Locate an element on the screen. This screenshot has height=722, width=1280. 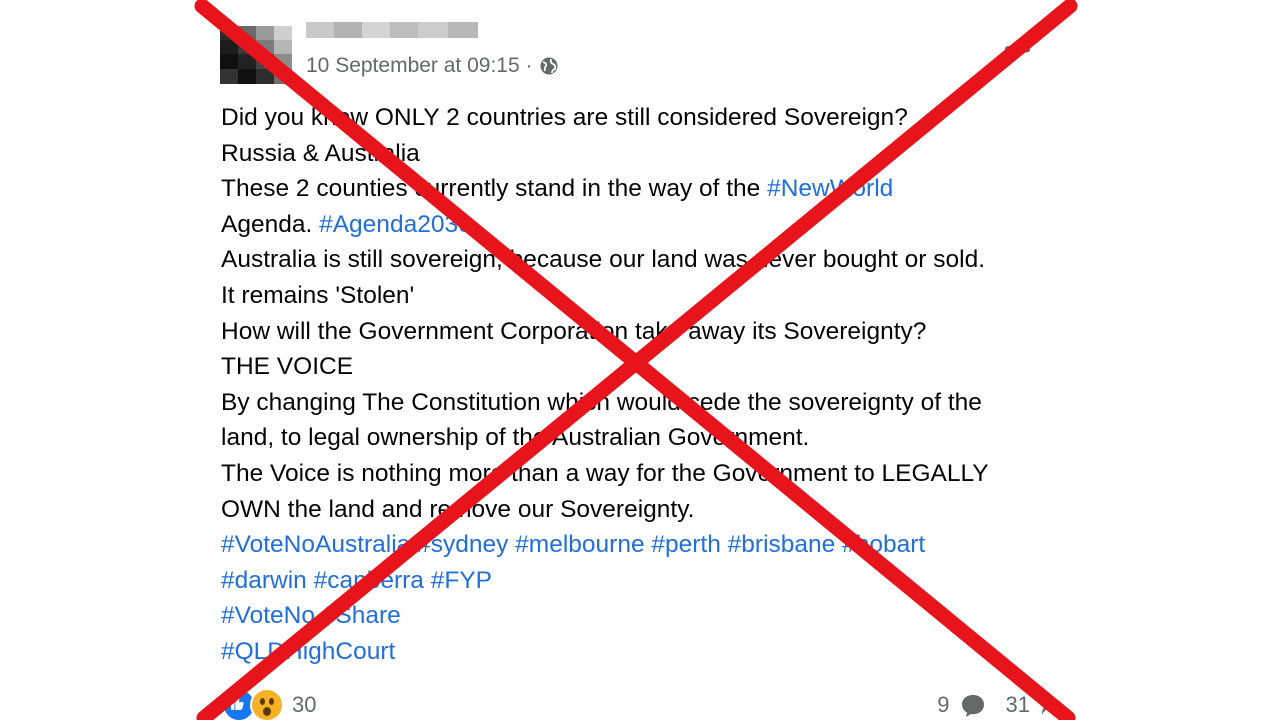
post-text-segment: OWN the land and remove our Sovereignty. is located at coordinates (458, 509).